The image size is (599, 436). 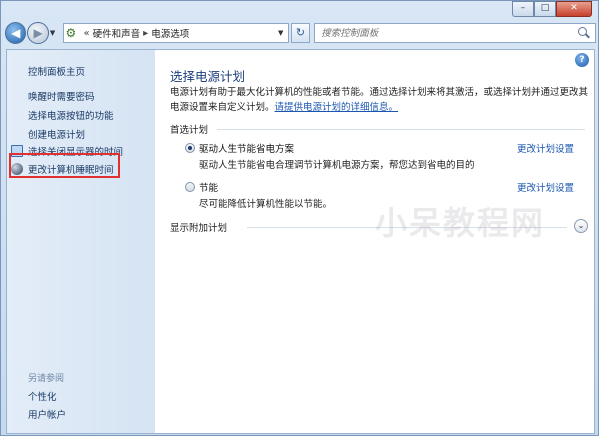 I want to click on search-box, so click(x=455, y=33).